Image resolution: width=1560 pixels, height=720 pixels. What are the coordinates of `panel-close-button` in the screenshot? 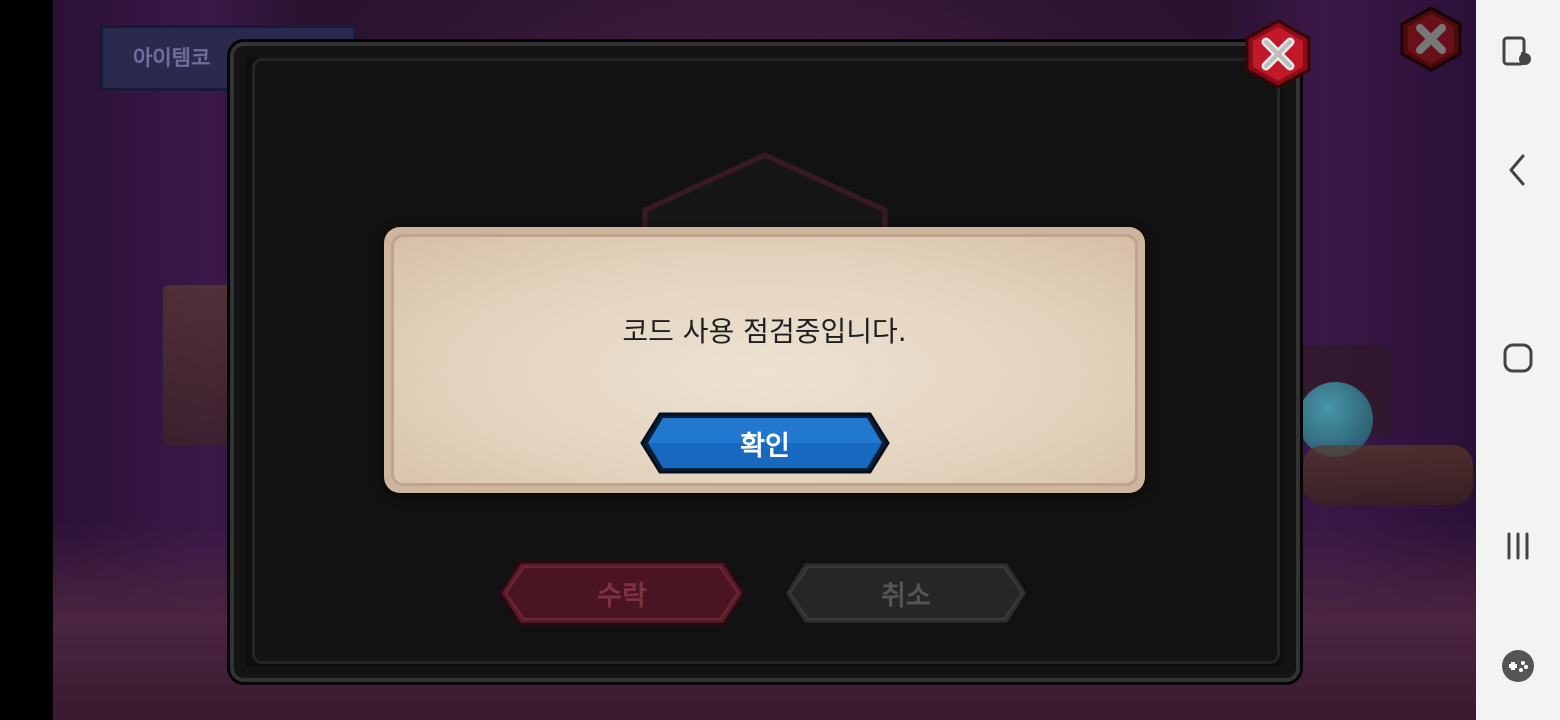 It's located at (1278, 54).